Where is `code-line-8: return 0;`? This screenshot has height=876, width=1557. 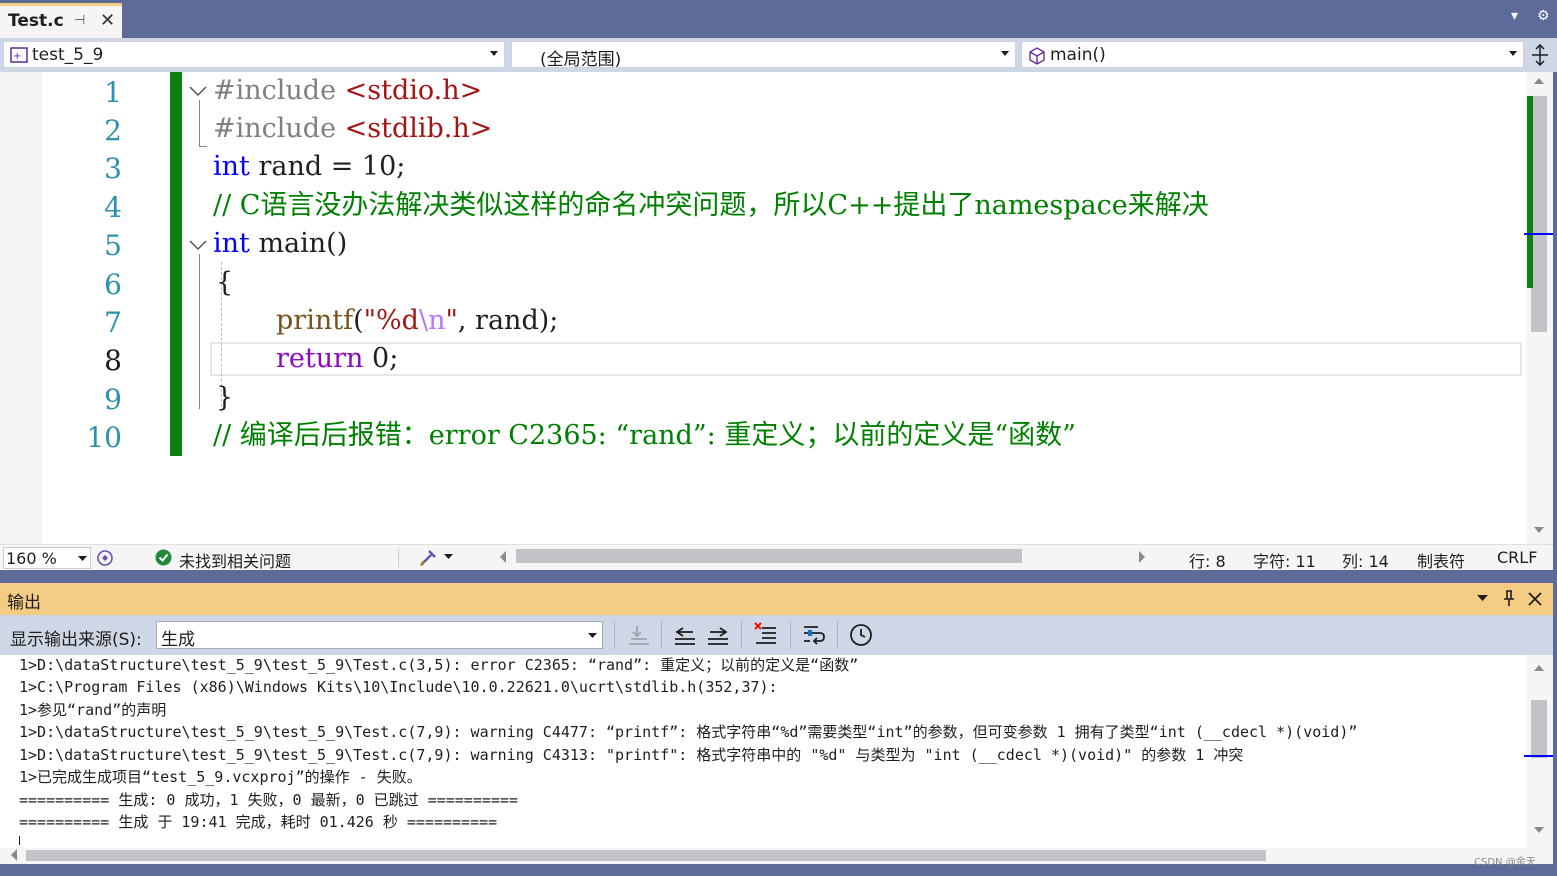
code-line-8: return 0; is located at coordinates (337, 359).